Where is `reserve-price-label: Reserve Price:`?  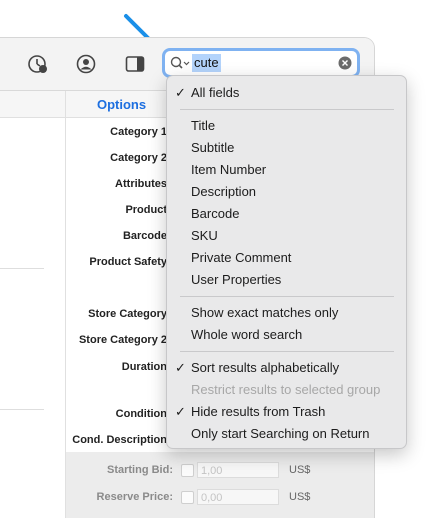 reserve-price-label: Reserve Price: is located at coordinates (134, 497).